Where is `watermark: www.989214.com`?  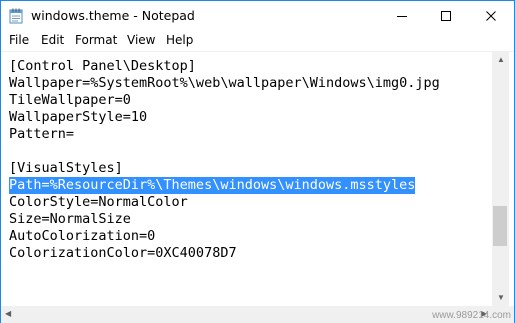 watermark: www.989214.com is located at coordinates (471, 315).